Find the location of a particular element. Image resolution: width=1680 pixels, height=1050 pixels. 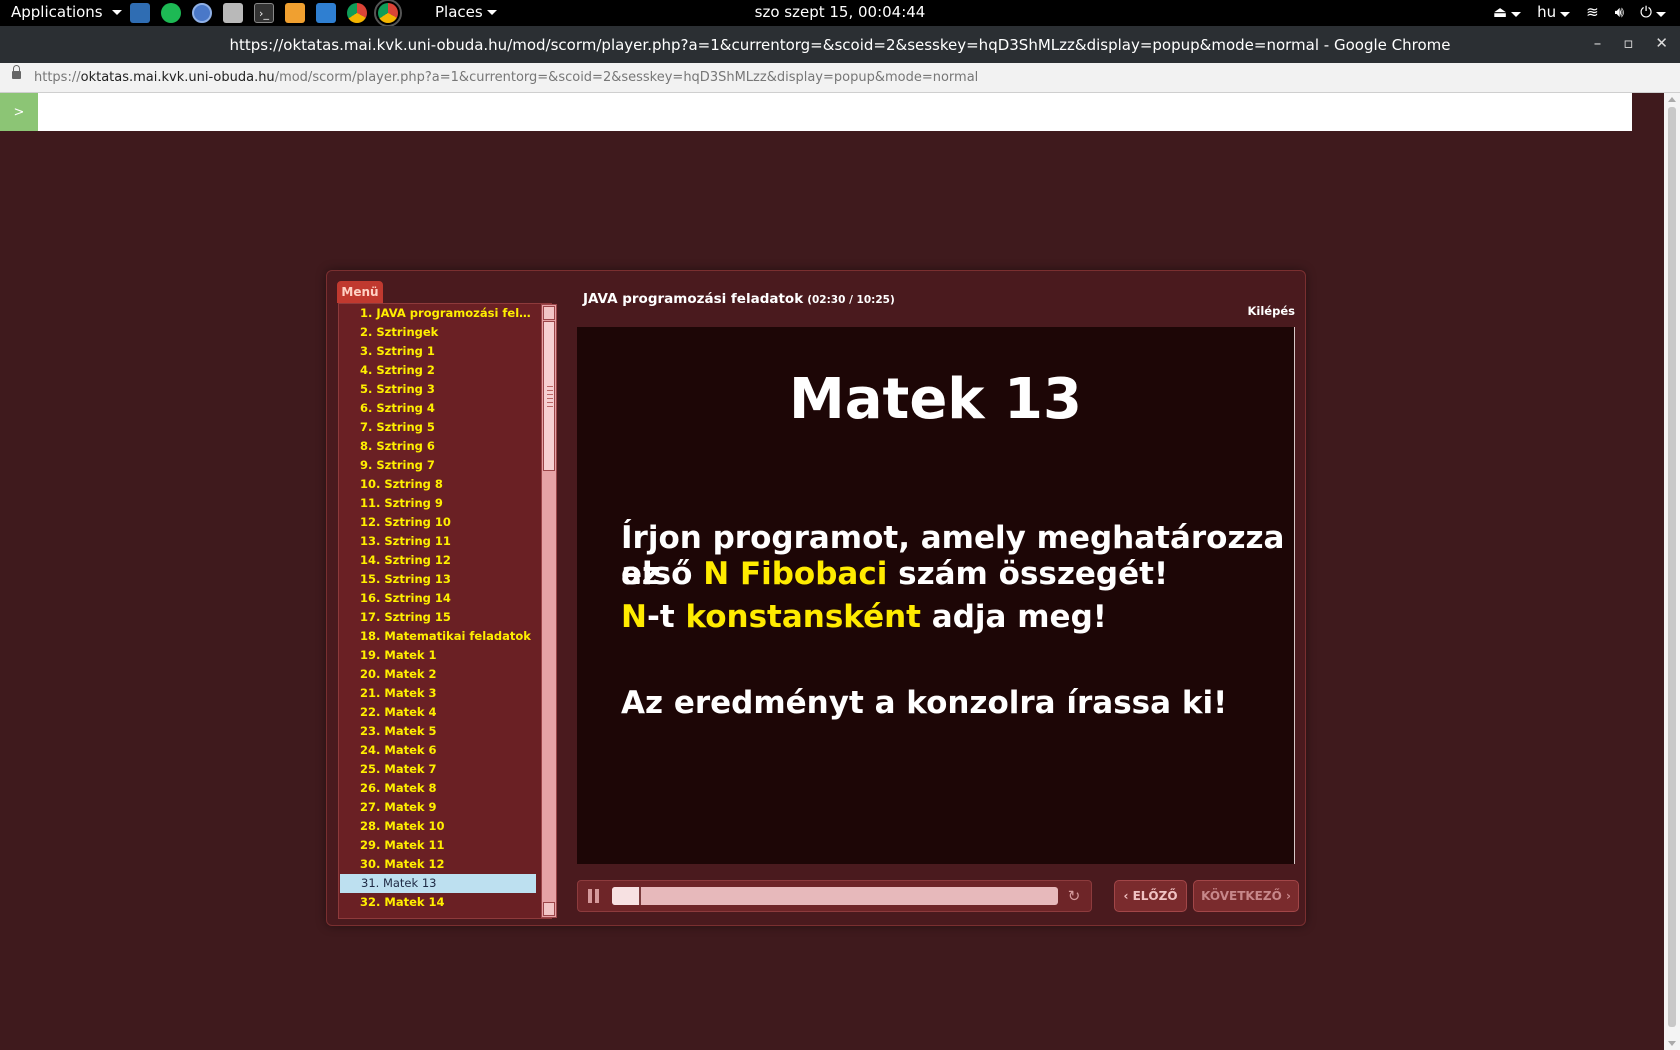

page-top-strip: > is located at coordinates (816, 112).